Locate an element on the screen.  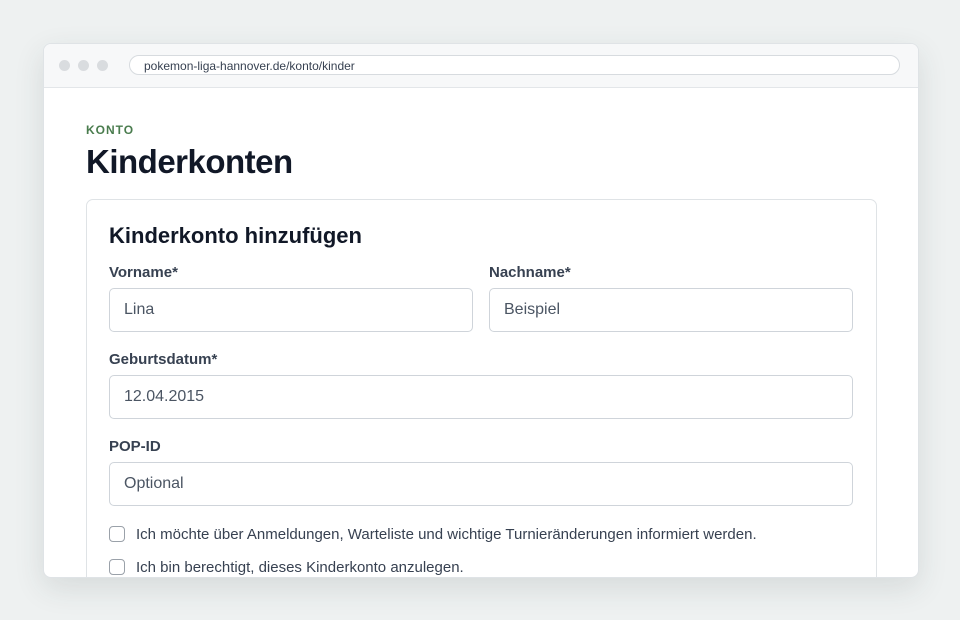
page-title: Kinderkonten is located at coordinates (189, 161).